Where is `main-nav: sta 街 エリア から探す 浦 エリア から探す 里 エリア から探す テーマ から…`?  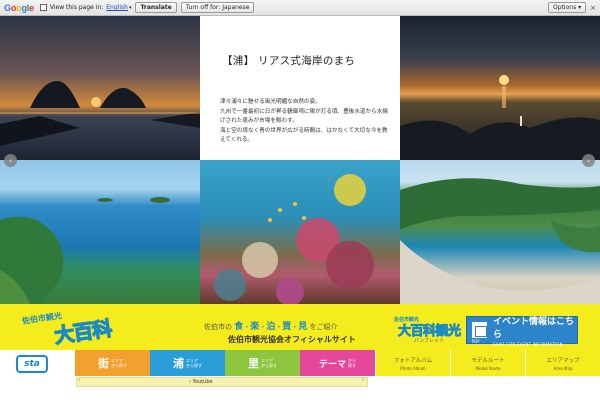
main-nav: sta 街 エリア から探す 浦 エリア から探す 里 エリア から探す テーマ から… is located at coordinates (300, 363).